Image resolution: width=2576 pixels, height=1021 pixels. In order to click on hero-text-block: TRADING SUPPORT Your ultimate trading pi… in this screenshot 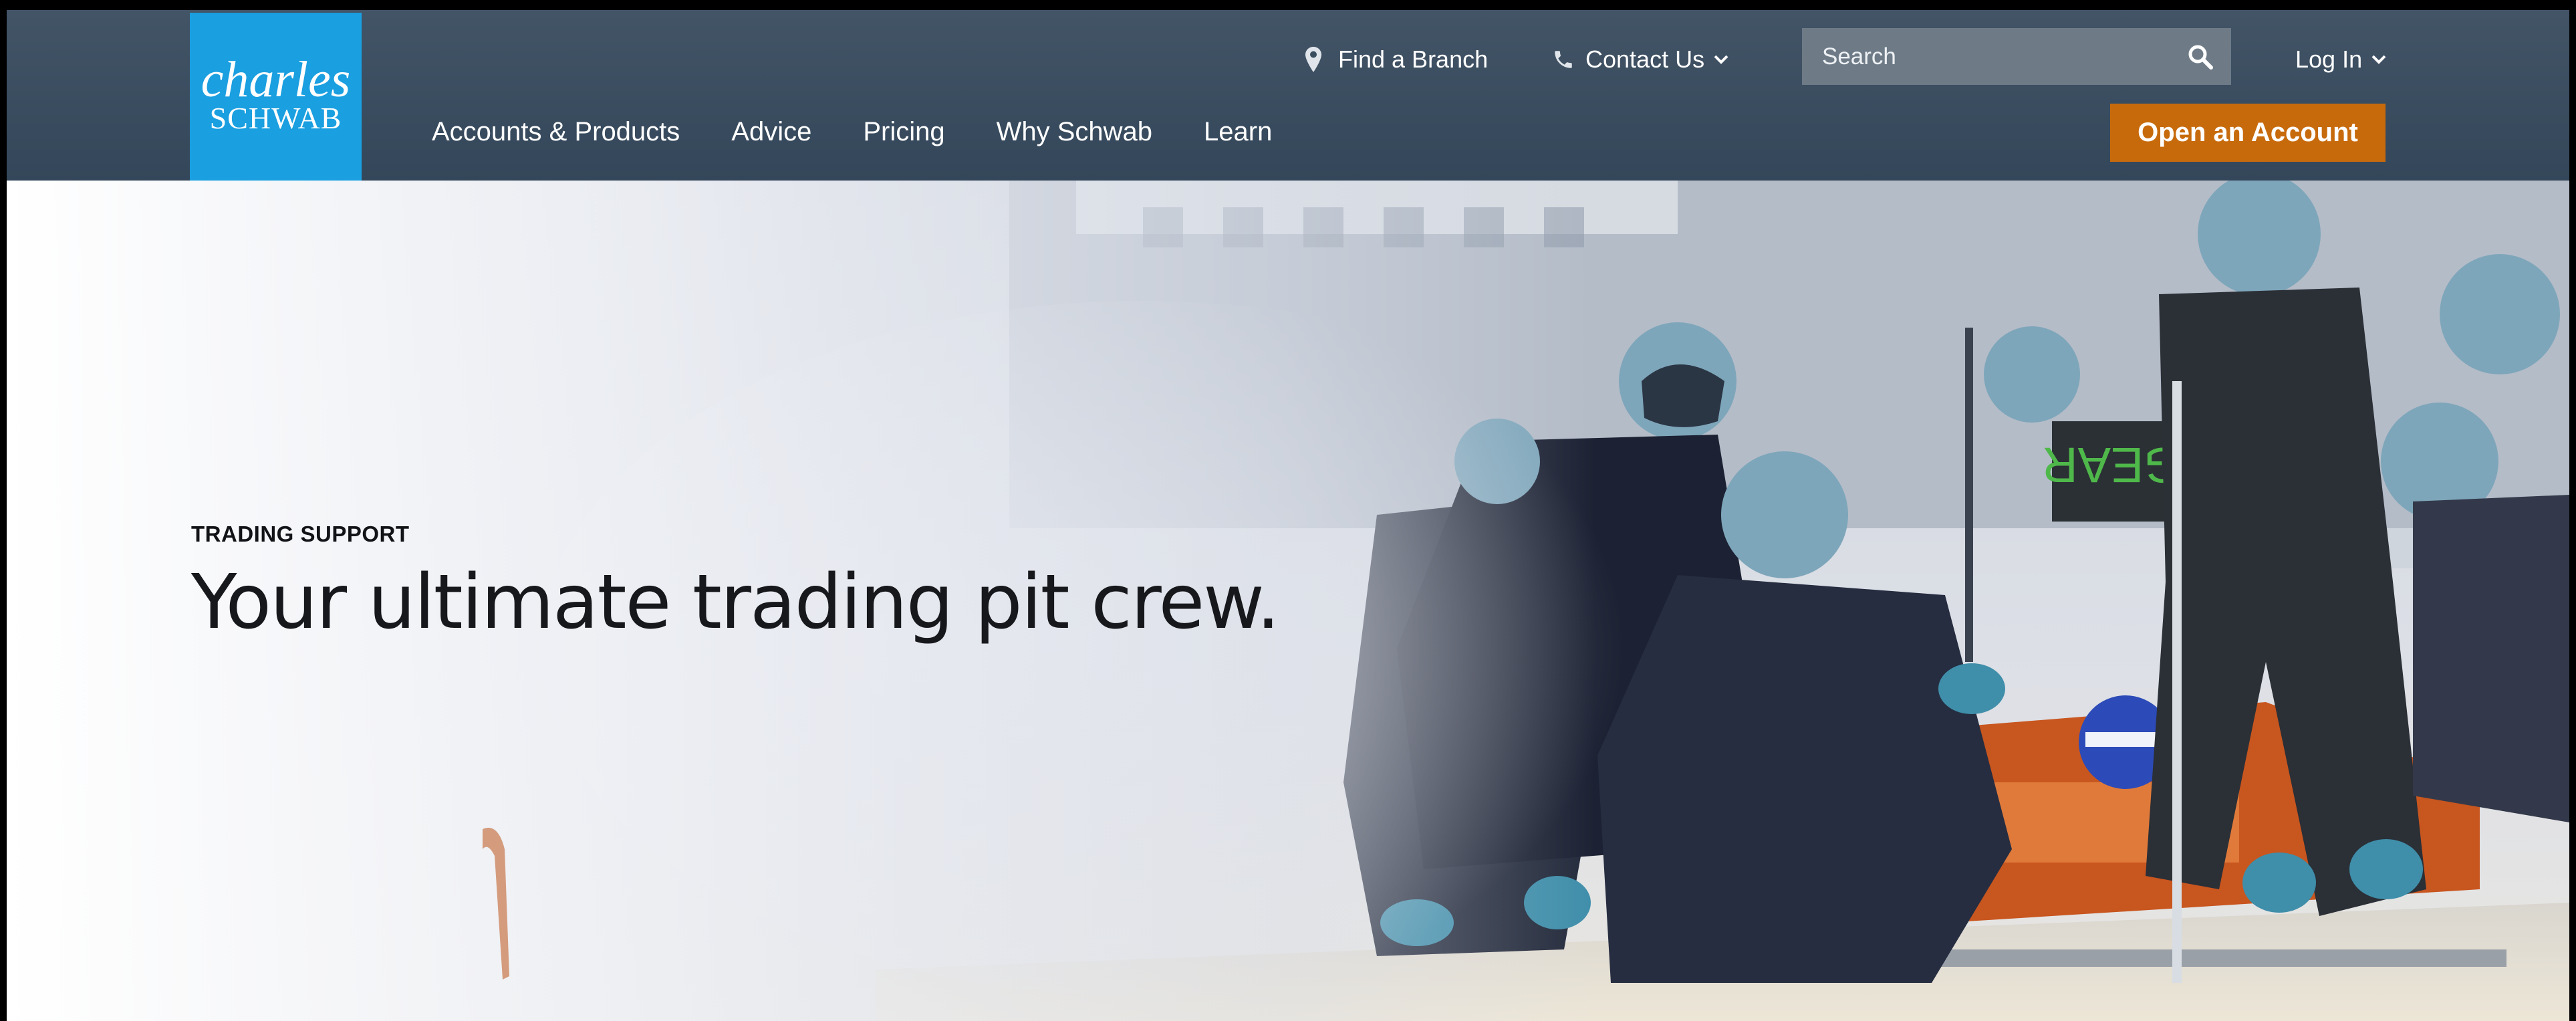, I will do `click(735, 584)`.